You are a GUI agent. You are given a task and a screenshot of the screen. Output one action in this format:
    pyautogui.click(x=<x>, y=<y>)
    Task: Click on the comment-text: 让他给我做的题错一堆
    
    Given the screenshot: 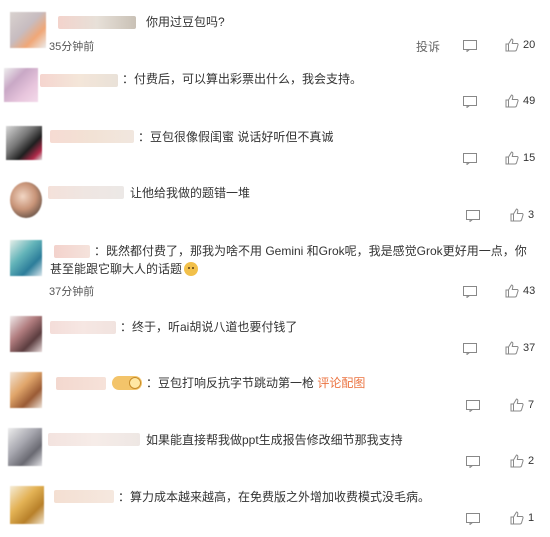 What is the action you would take?
    pyautogui.click(x=190, y=193)
    